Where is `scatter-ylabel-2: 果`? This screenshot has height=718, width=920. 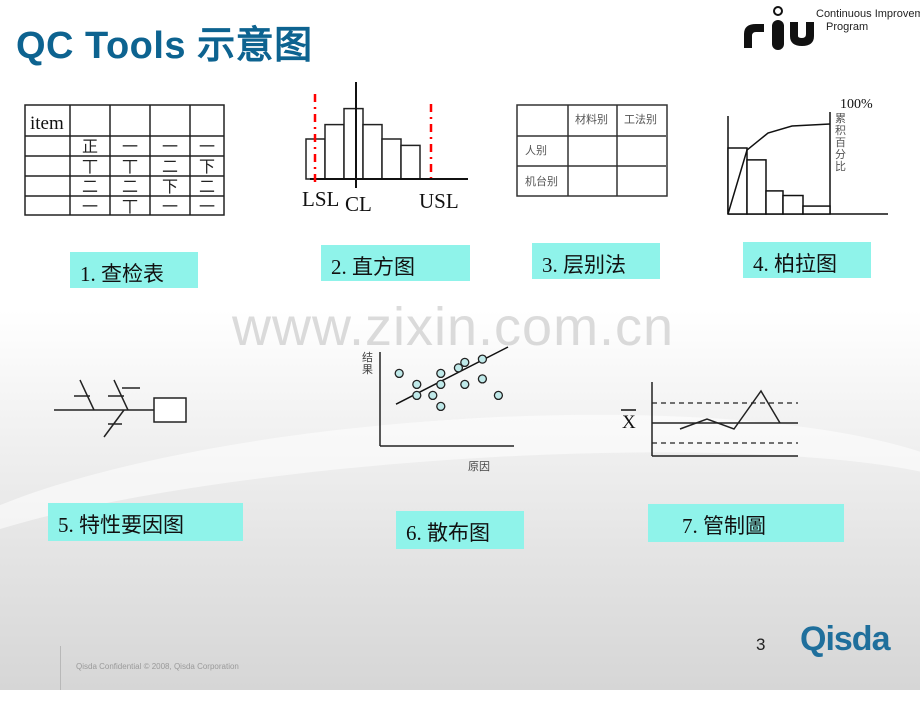 scatter-ylabel-2: 果 is located at coordinates (367, 369).